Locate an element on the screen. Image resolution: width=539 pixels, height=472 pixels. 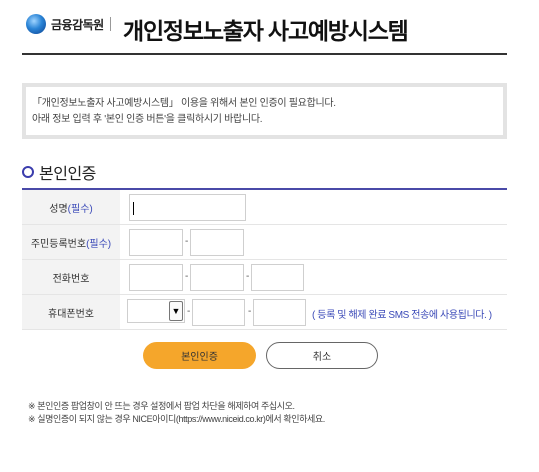
fss-logo: 금융감독원 is located at coordinates (68, 24).